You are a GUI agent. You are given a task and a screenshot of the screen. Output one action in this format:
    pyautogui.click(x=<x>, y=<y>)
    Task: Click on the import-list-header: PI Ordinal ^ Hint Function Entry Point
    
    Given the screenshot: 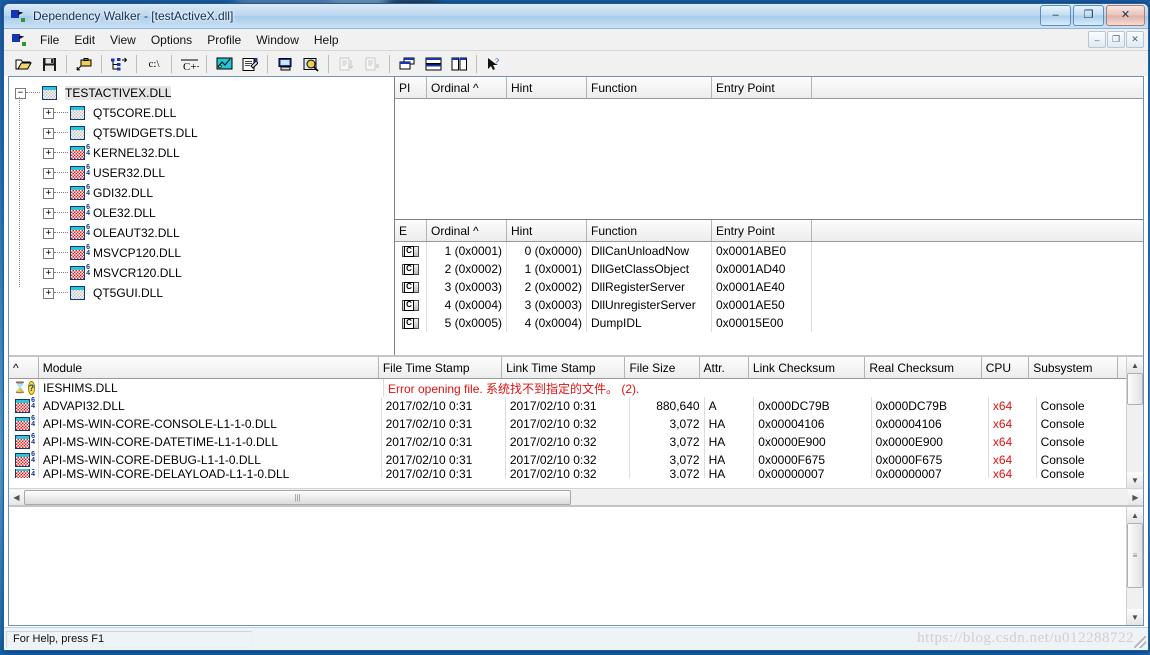 What is the action you would take?
    pyautogui.click(x=769, y=88)
    